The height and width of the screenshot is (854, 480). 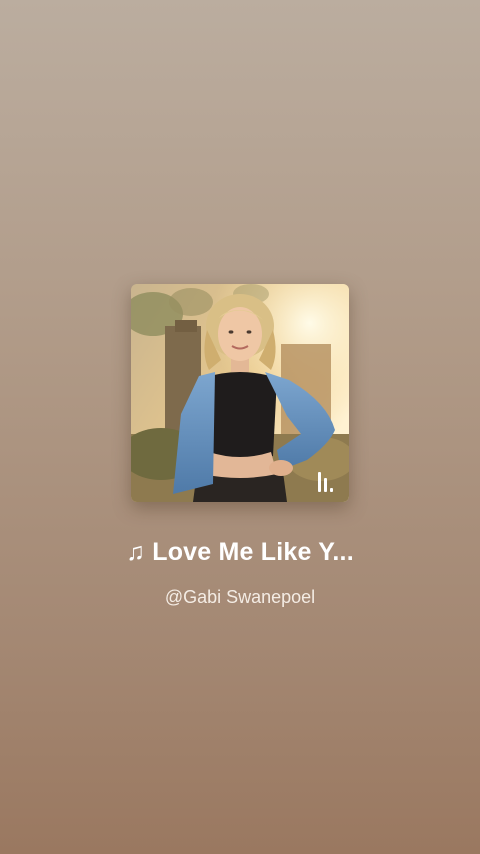 What do you see at coordinates (327, 481) in the screenshot?
I see `audio-bars-icon` at bounding box center [327, 481].